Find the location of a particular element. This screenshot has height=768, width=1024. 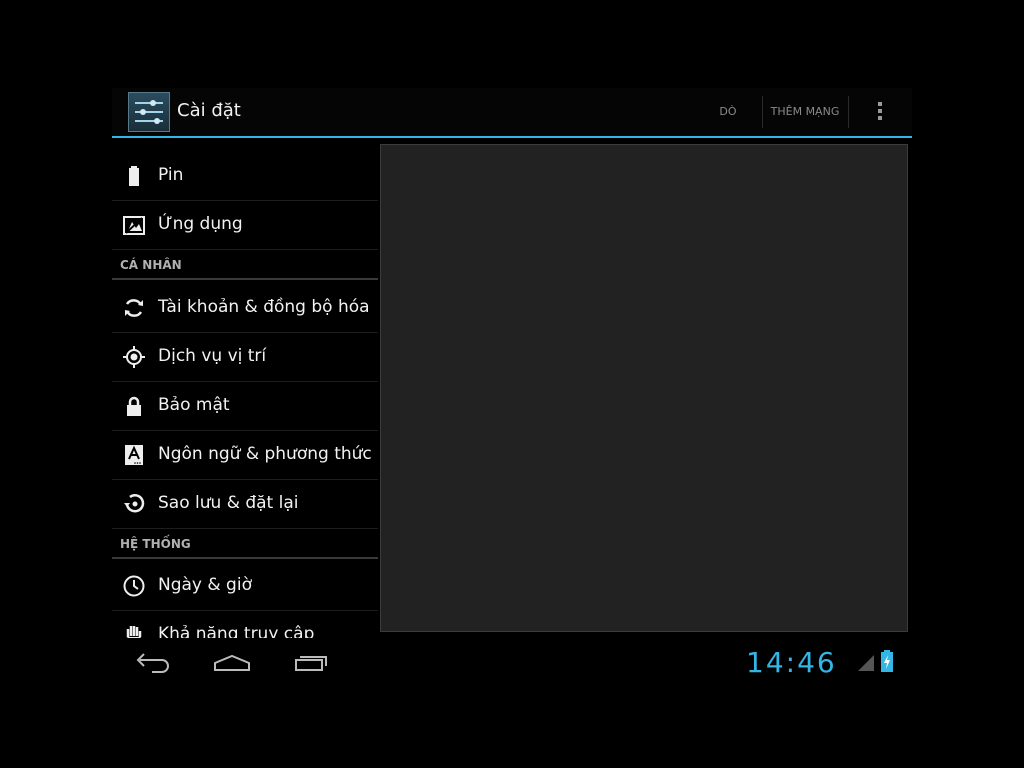

location-icon is located at coordinates (134, 357).